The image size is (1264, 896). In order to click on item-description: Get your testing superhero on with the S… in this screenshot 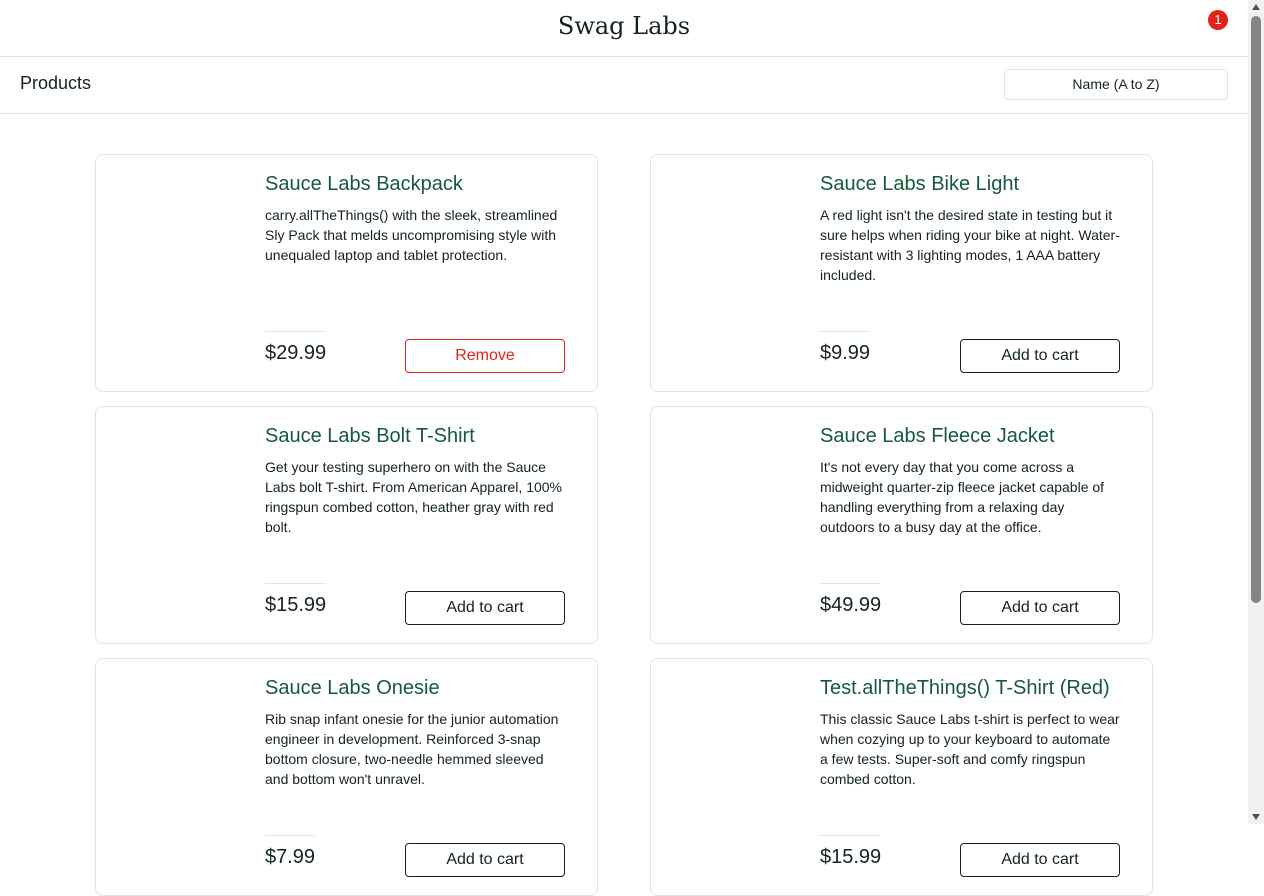, I will do `click(413, 497)`.